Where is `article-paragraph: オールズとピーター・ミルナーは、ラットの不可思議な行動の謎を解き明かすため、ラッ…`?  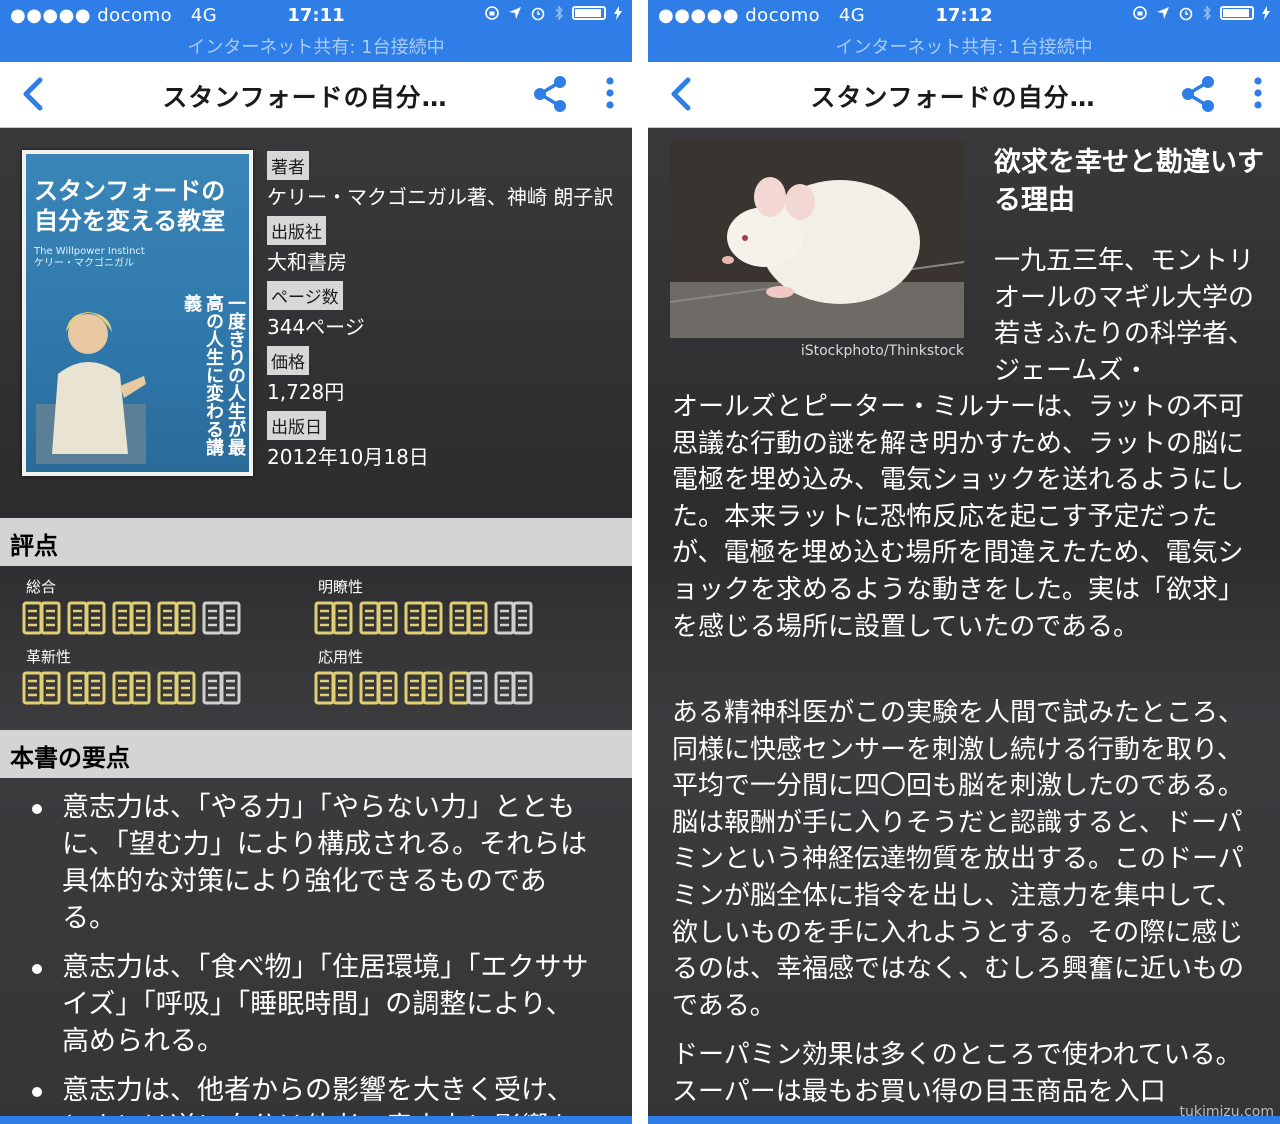
article-paragraph: オールズとピーター・ミルナーは、ラットの不可思議な行動の謎を解き明かすため、ラッ… is located at coordinates (958, 517).